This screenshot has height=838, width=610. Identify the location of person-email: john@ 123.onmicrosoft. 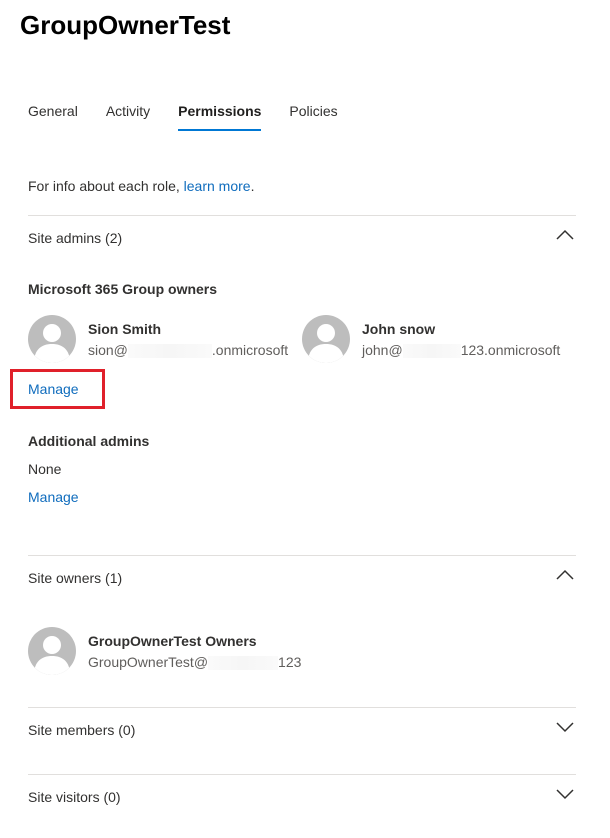
(461, 350).